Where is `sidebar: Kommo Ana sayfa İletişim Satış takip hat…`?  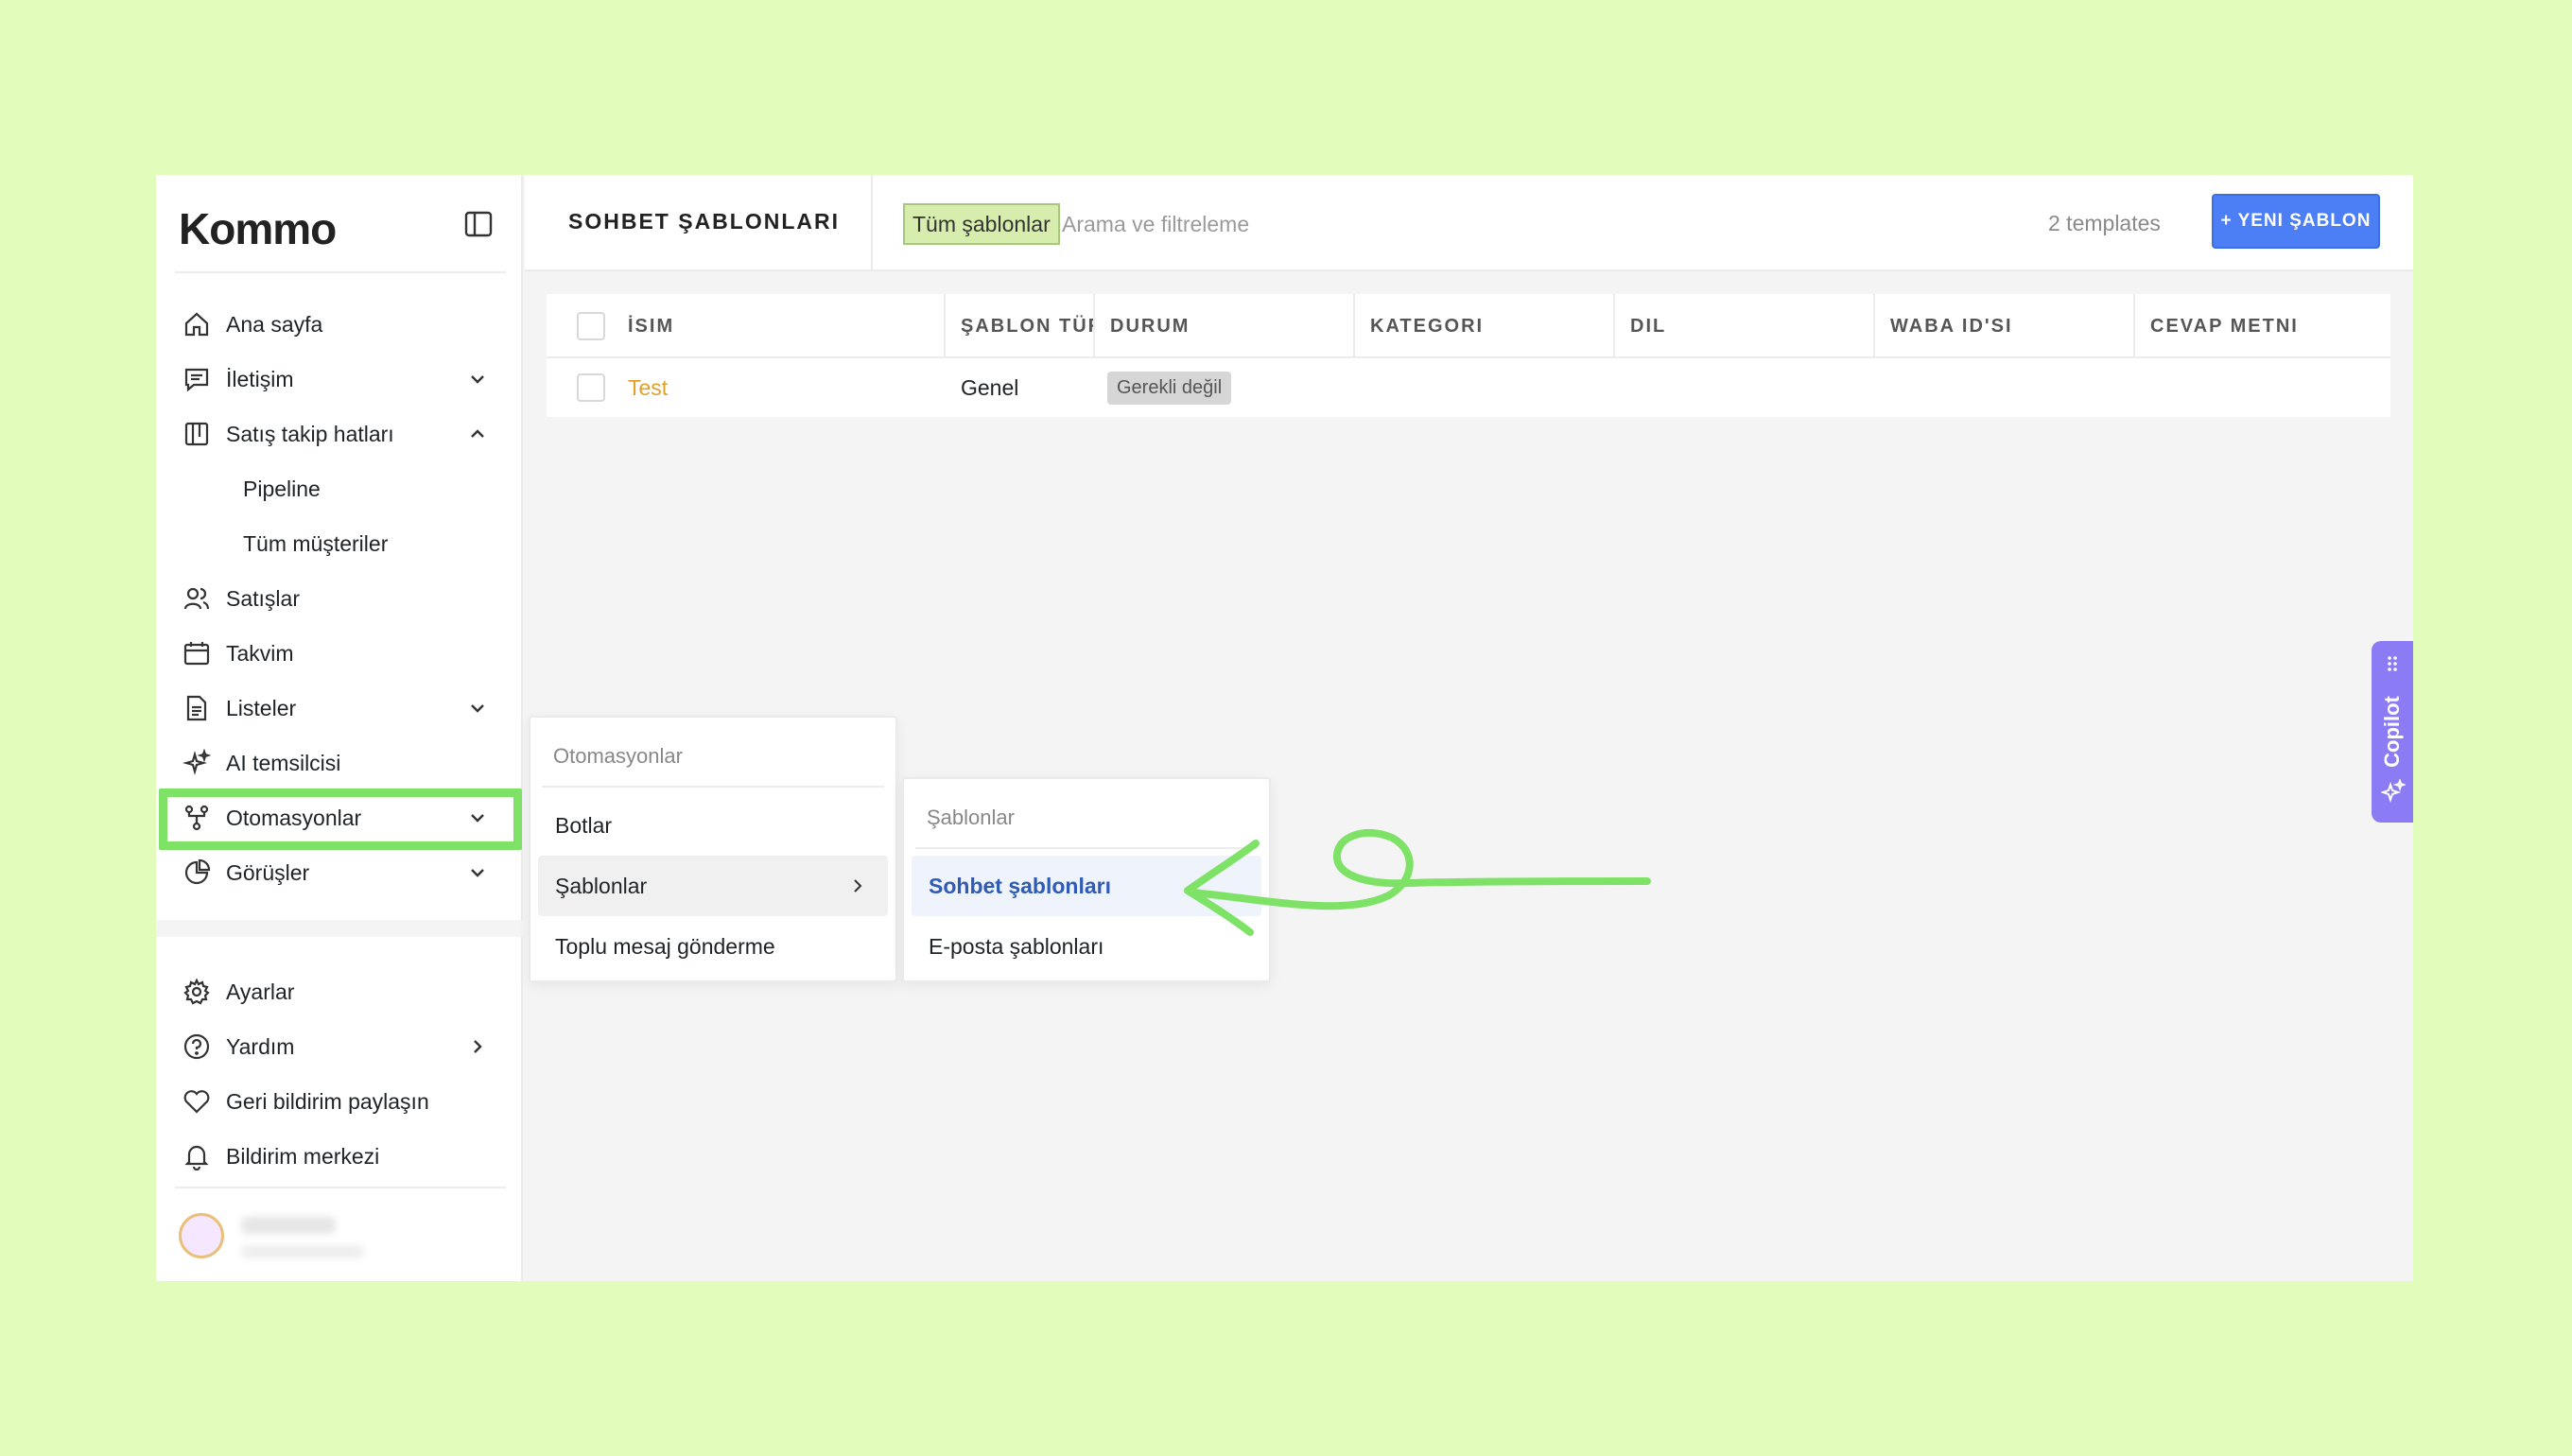
sidebar: Kommo Ana sayfa İletişim Satış takip hat… is located at coordinates (339, 728).